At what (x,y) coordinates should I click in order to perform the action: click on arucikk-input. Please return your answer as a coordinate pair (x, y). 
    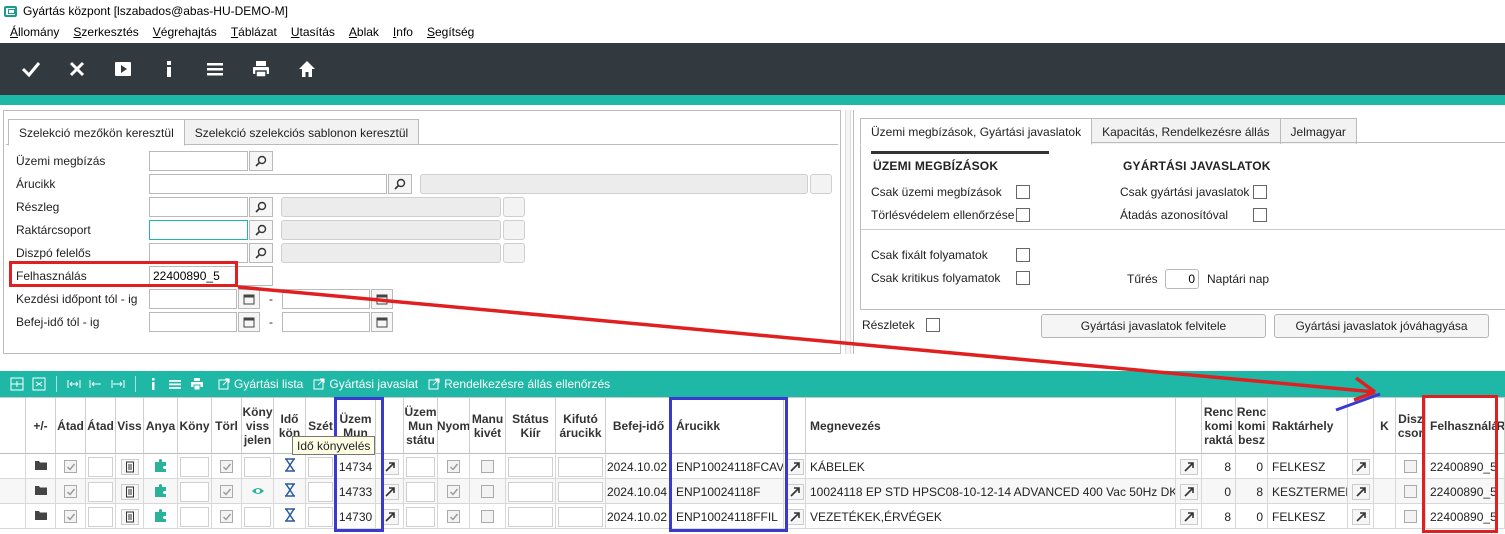
    Looking at the image, I should click on (268, 184).